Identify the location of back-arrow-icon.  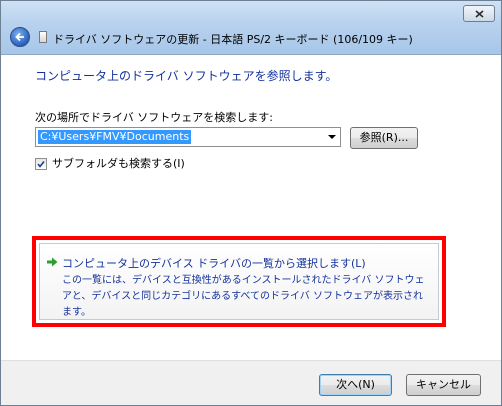
(19, 37).